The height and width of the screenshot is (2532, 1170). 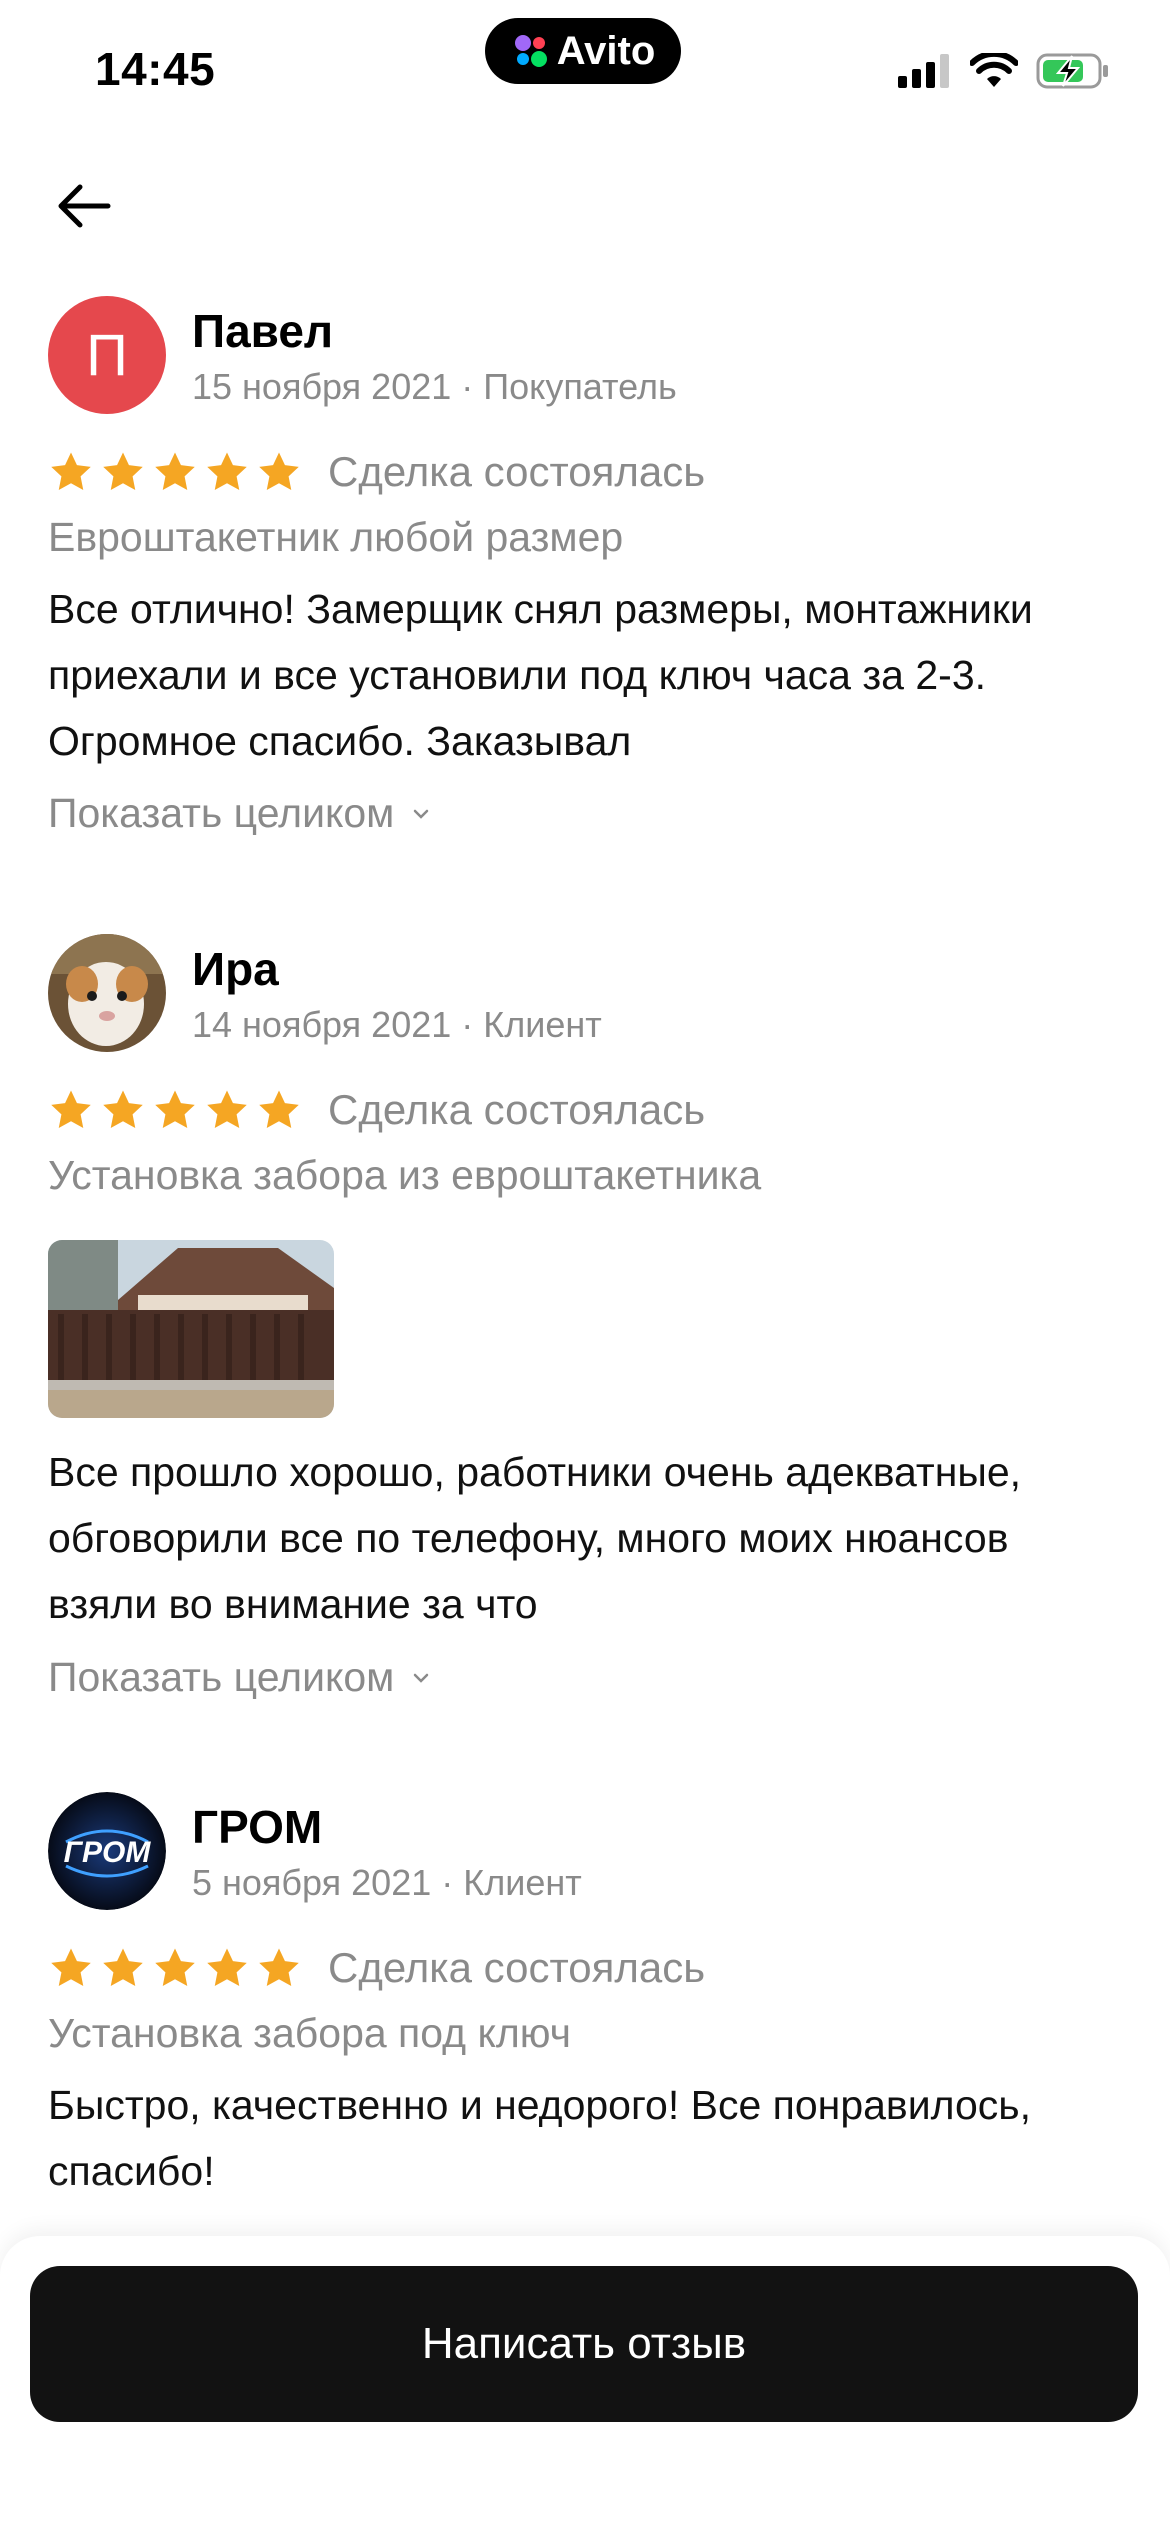 I want to click on review-photo, so click(x=191, y=1329).